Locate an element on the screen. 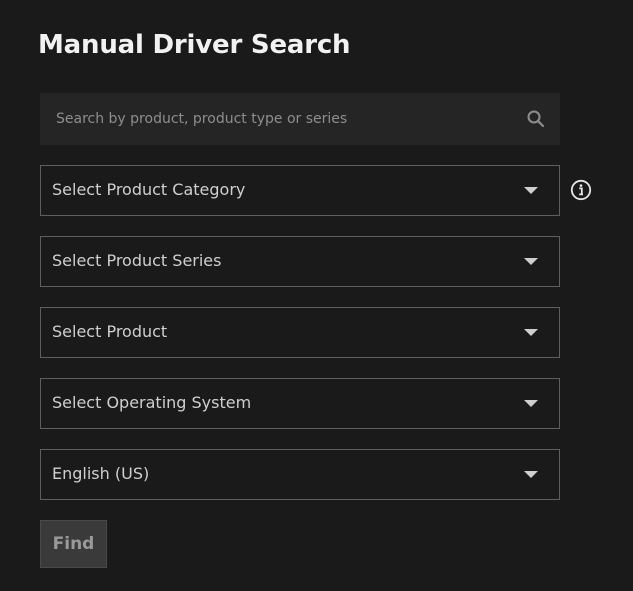 The height and width of the screenshot is (591, 633). product-series-select: Select Product Series is located at coordinates (300, 261).